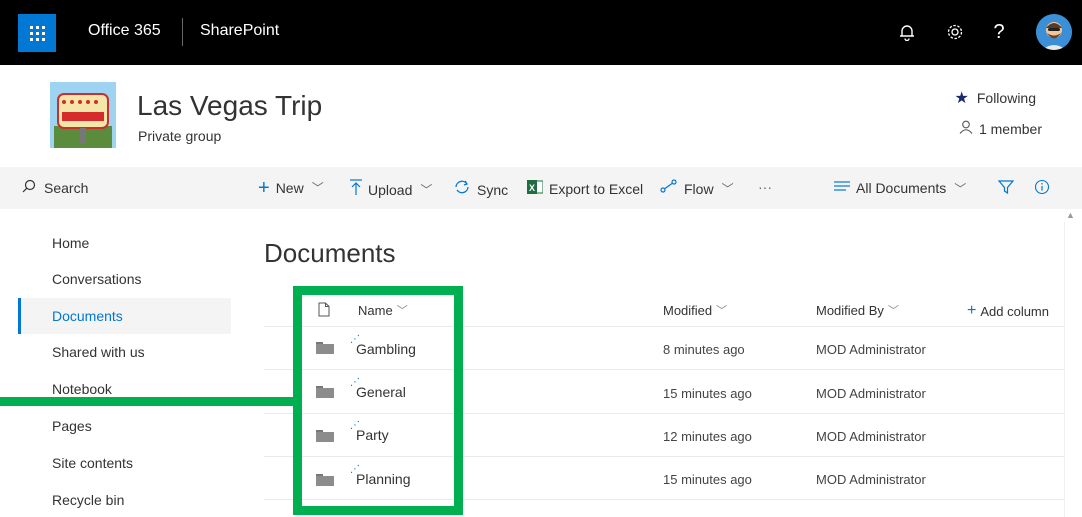 This screenshot has height=517, width=1082. What do you see at coordinates (1014, 311) in the screenshot?
I see `add-column-label: Add column` at bounding box center [1014, 311].